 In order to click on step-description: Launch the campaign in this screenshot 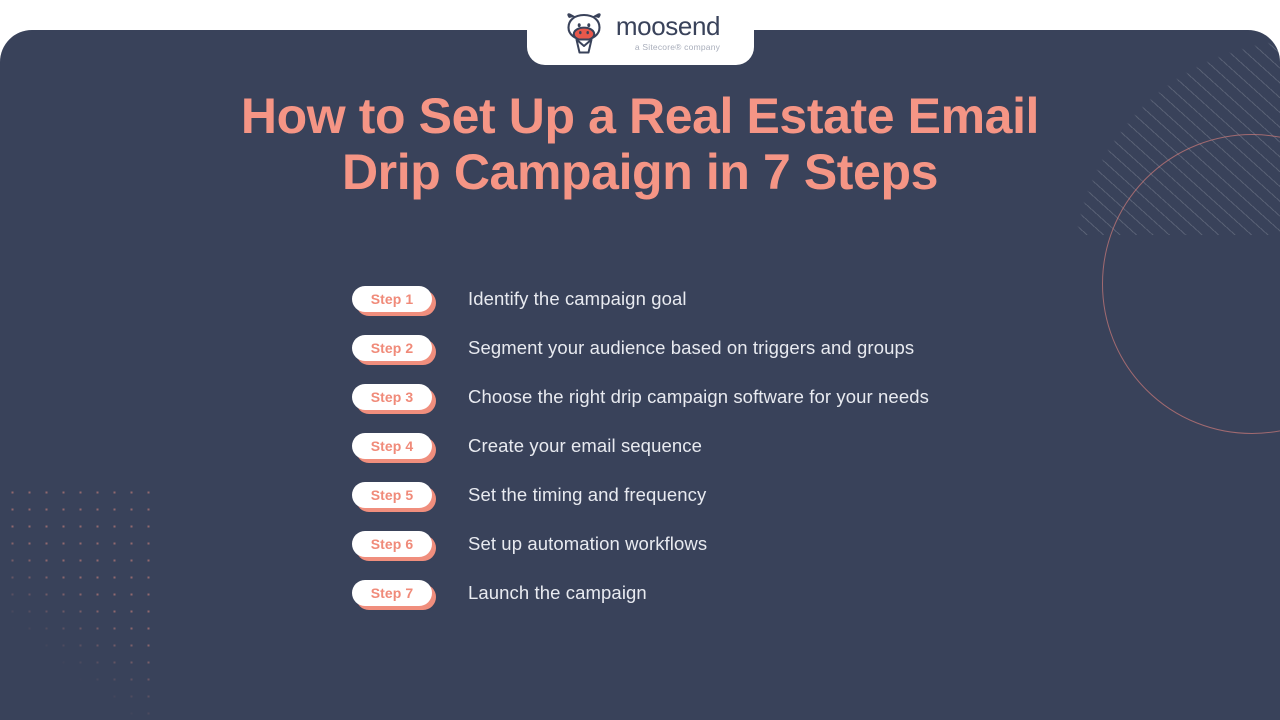, I will do `click(557, 593)`.